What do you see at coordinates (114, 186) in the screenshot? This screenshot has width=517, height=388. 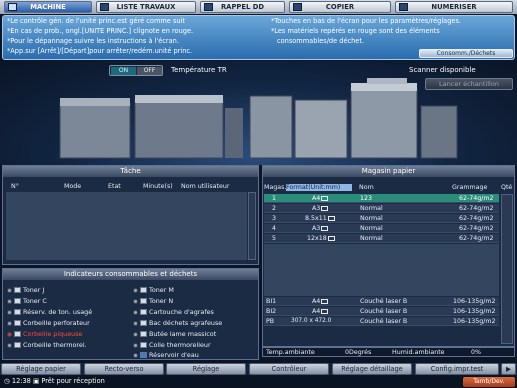 I see `col-header-etat: Etat` at bounding box center [114, 186].